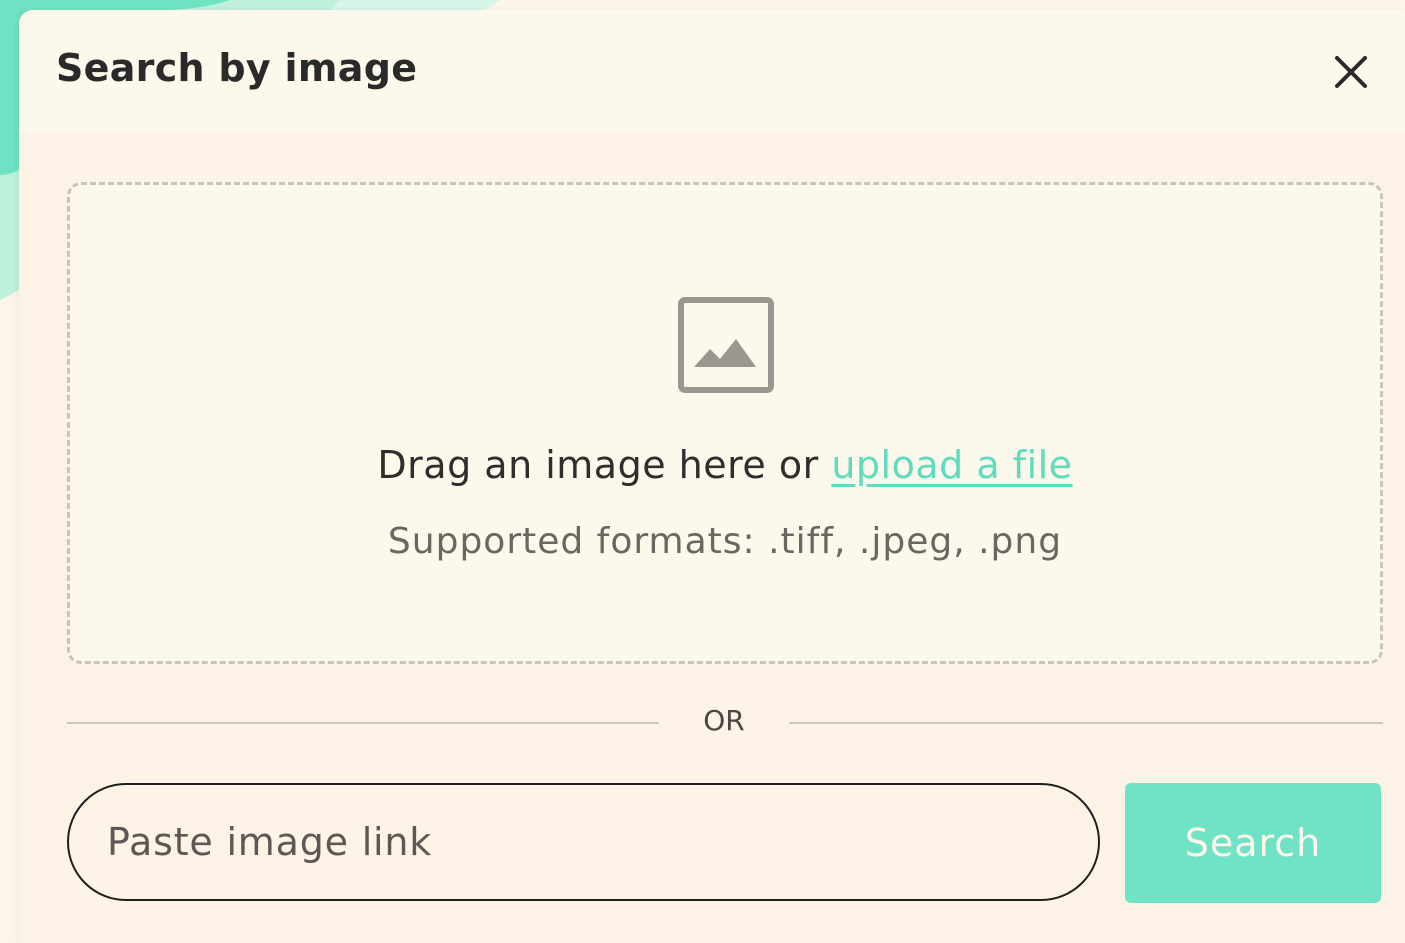  I want to click on image-placeholder-icon, so click(726, 345).